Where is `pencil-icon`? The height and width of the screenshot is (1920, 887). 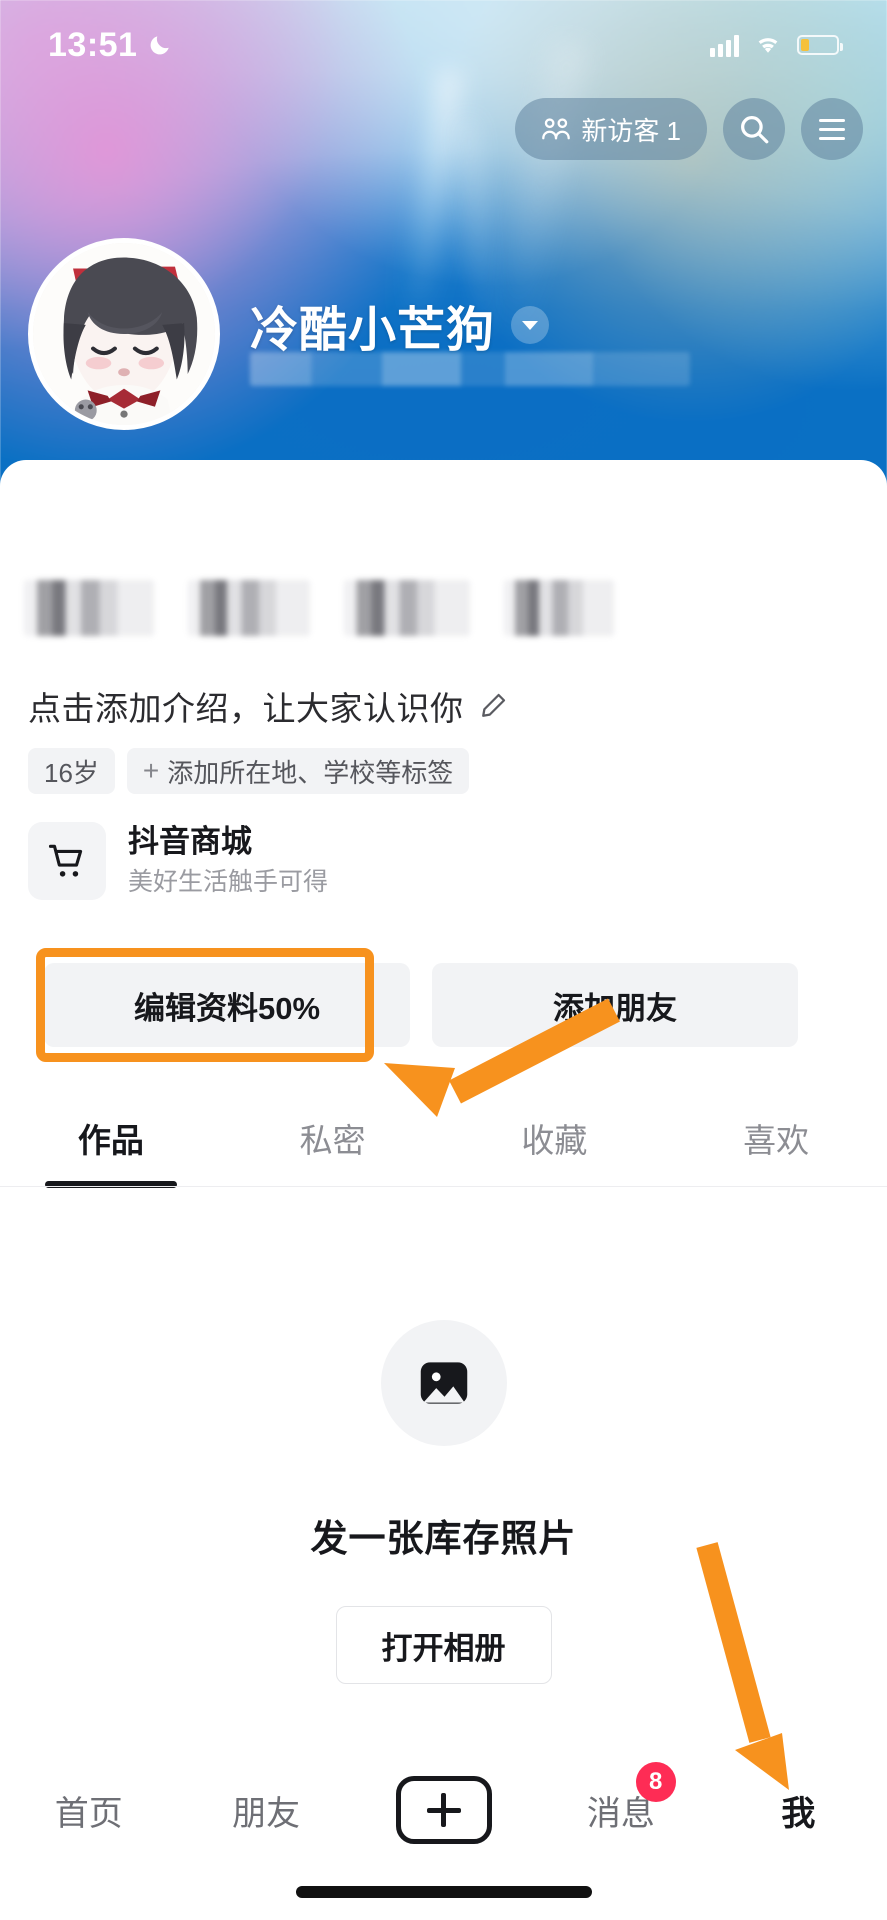
pencil-icon is located at coordinates (493, 706).